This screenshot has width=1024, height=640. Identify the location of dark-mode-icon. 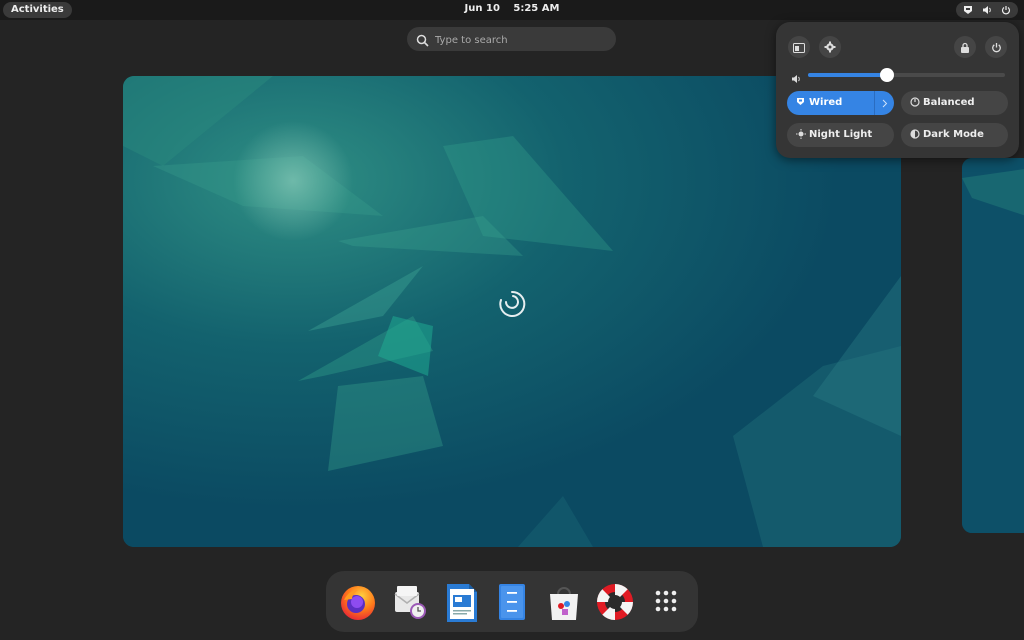
(915, 135).